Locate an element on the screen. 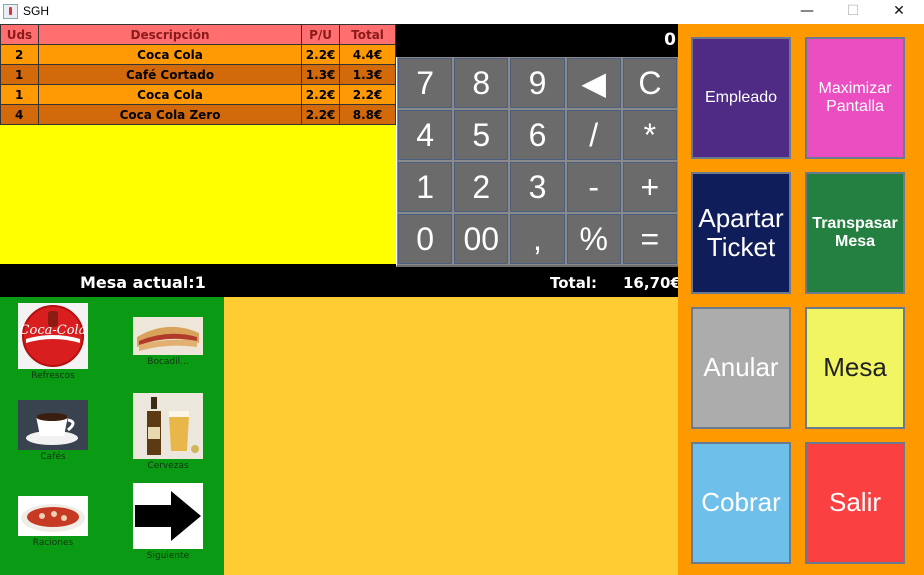 The width and height of the screenshot is (924, 575). category-siguiente: Siguiente is located at coordinates (168, 522).